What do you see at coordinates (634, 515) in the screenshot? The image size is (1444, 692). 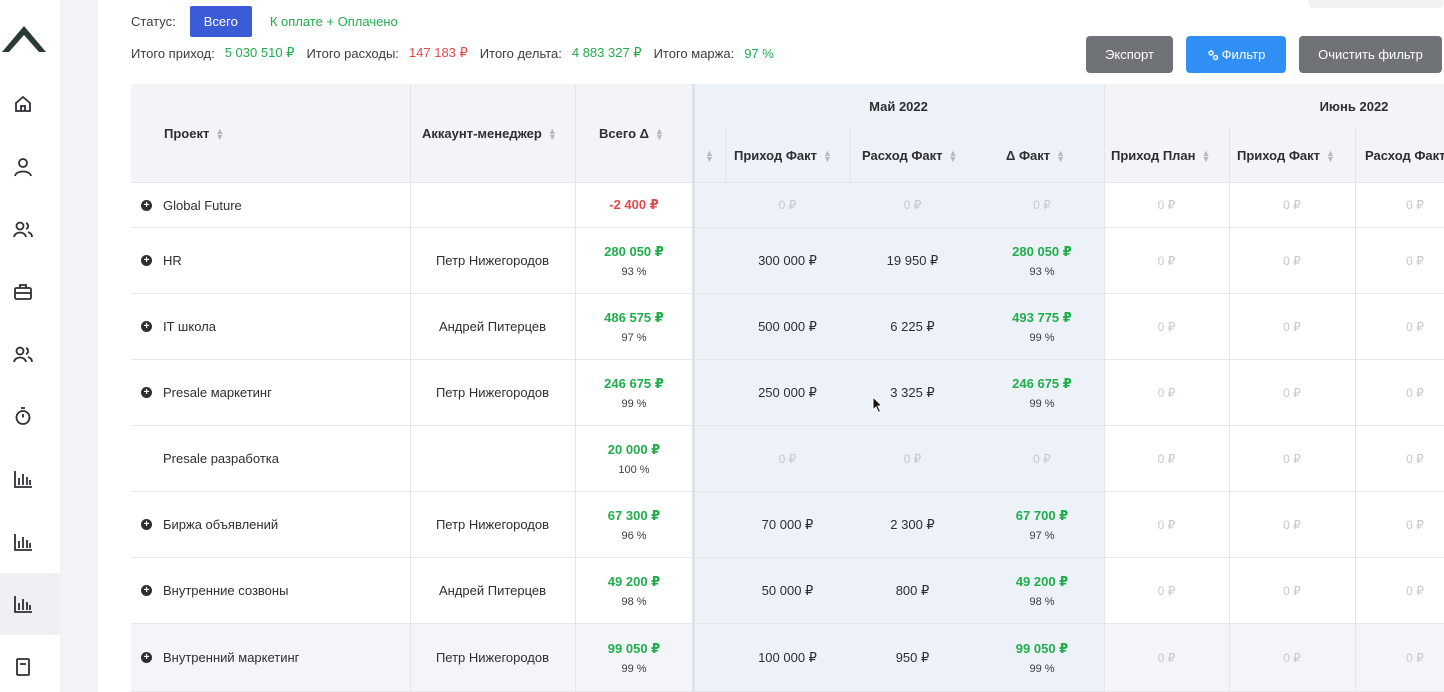 I see `total-delta-value: 67 300 ₽` at bounding box center [634, 515].